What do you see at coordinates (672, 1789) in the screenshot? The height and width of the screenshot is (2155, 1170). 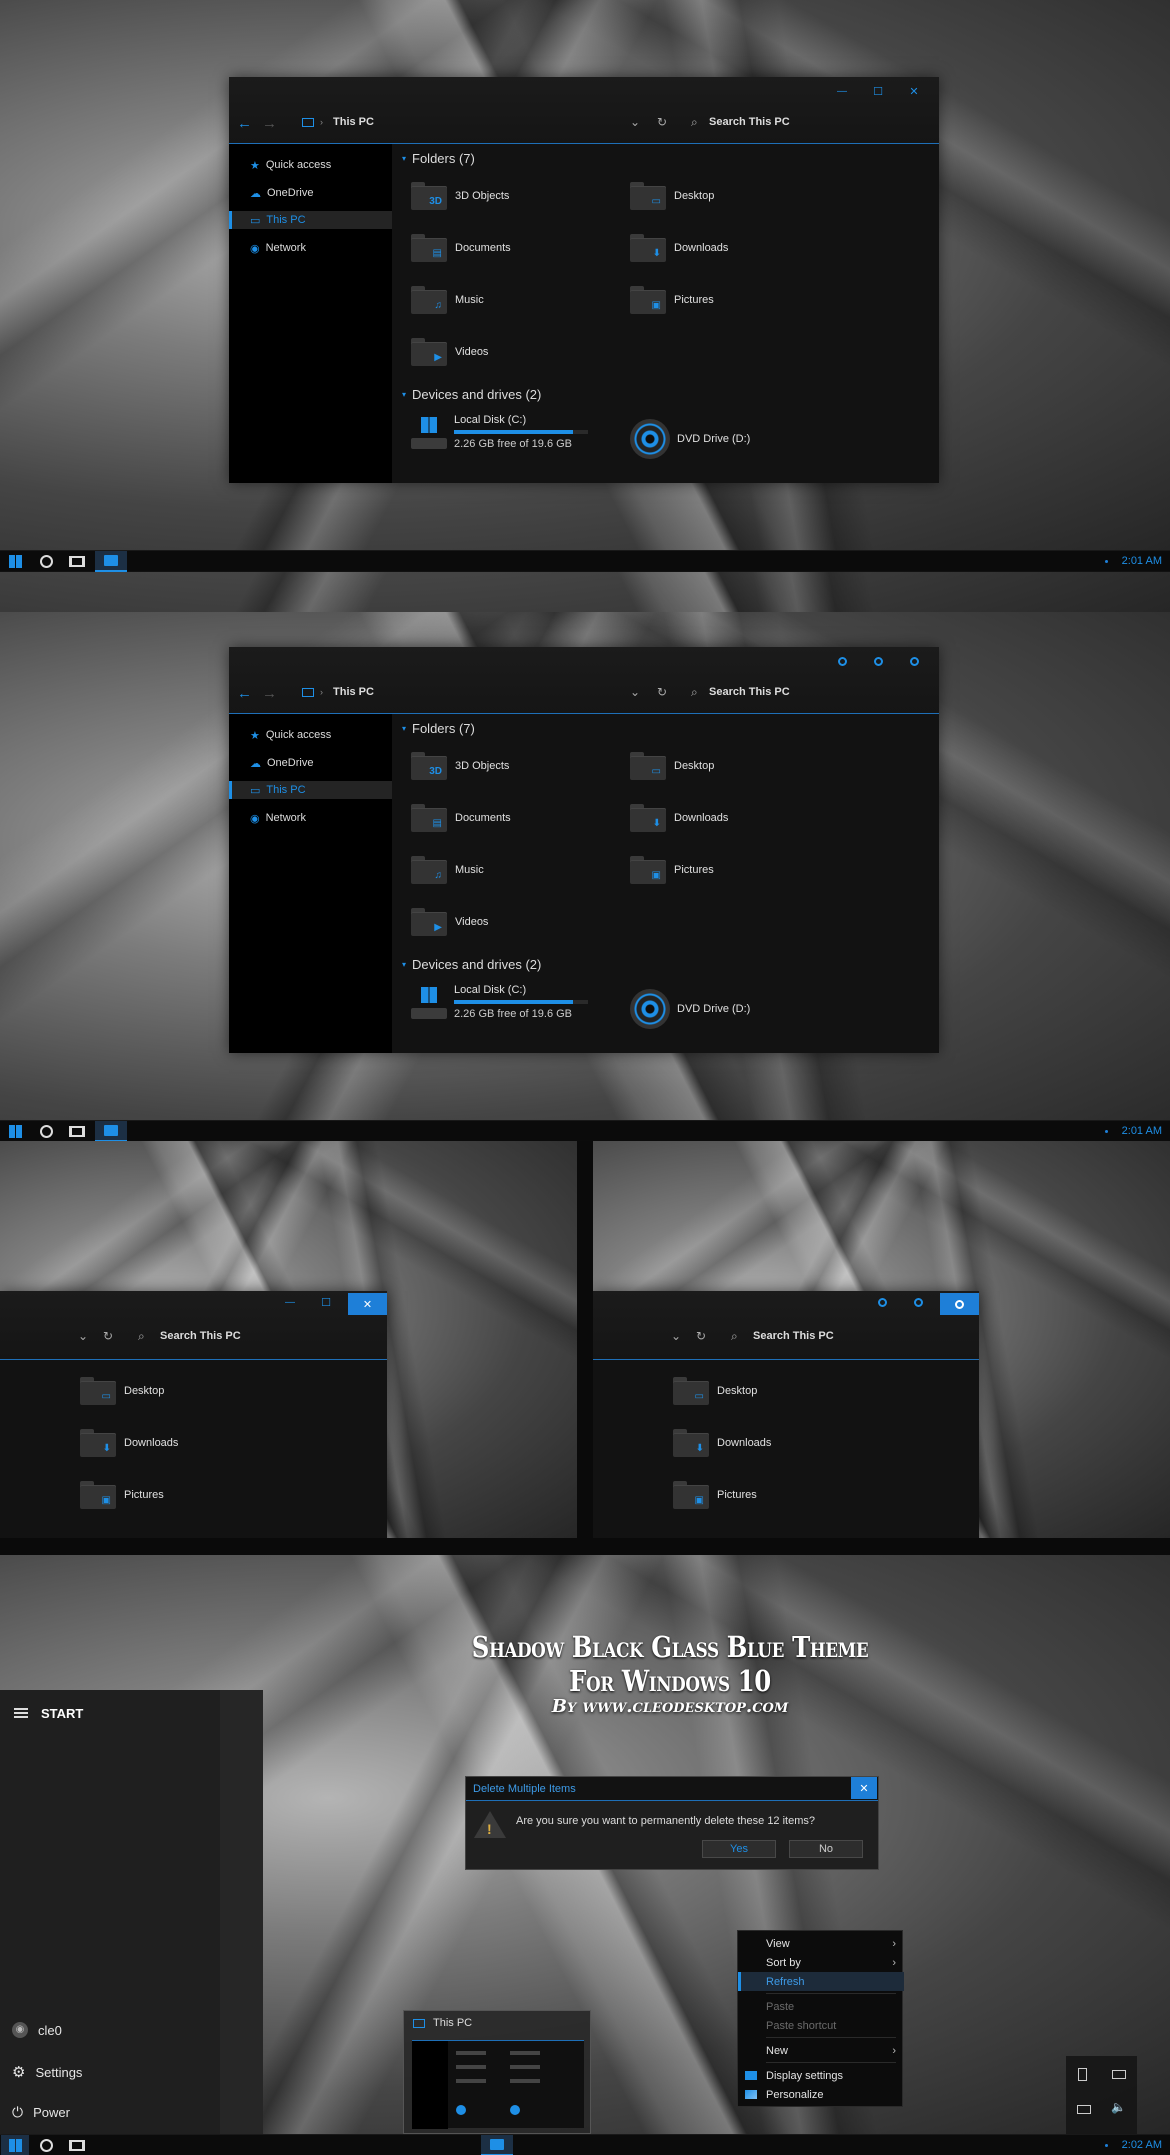 I see `dialog-titlebar: Delete Multiple Items ✕` at bounding box center [672, 1789].